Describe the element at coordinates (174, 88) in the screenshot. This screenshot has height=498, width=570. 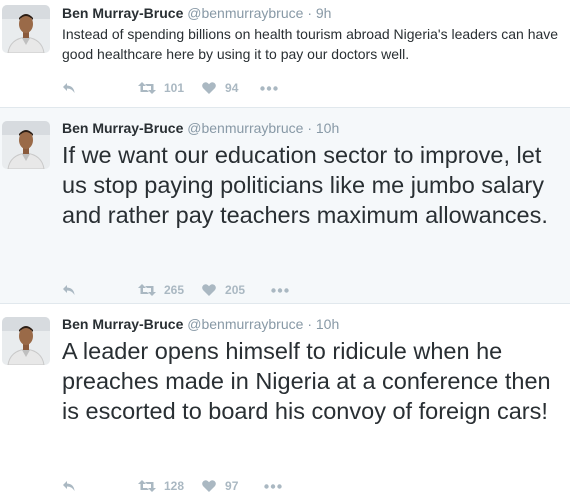
I see `retweet-count: 101` at that location.